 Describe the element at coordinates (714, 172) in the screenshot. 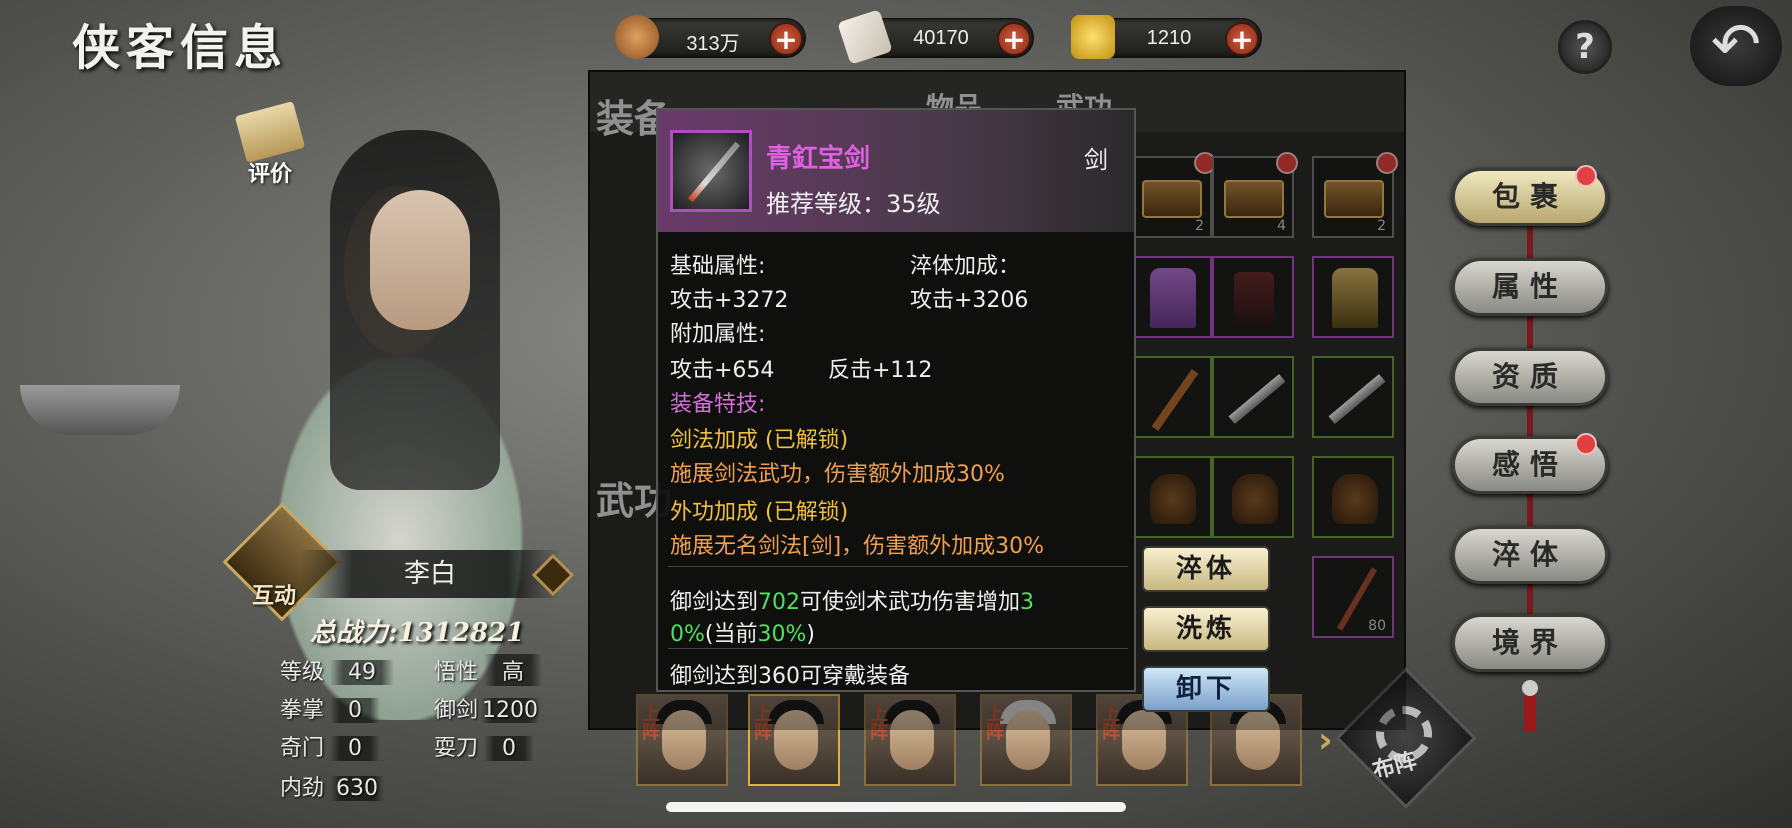

I see `sword-icon` at that location.